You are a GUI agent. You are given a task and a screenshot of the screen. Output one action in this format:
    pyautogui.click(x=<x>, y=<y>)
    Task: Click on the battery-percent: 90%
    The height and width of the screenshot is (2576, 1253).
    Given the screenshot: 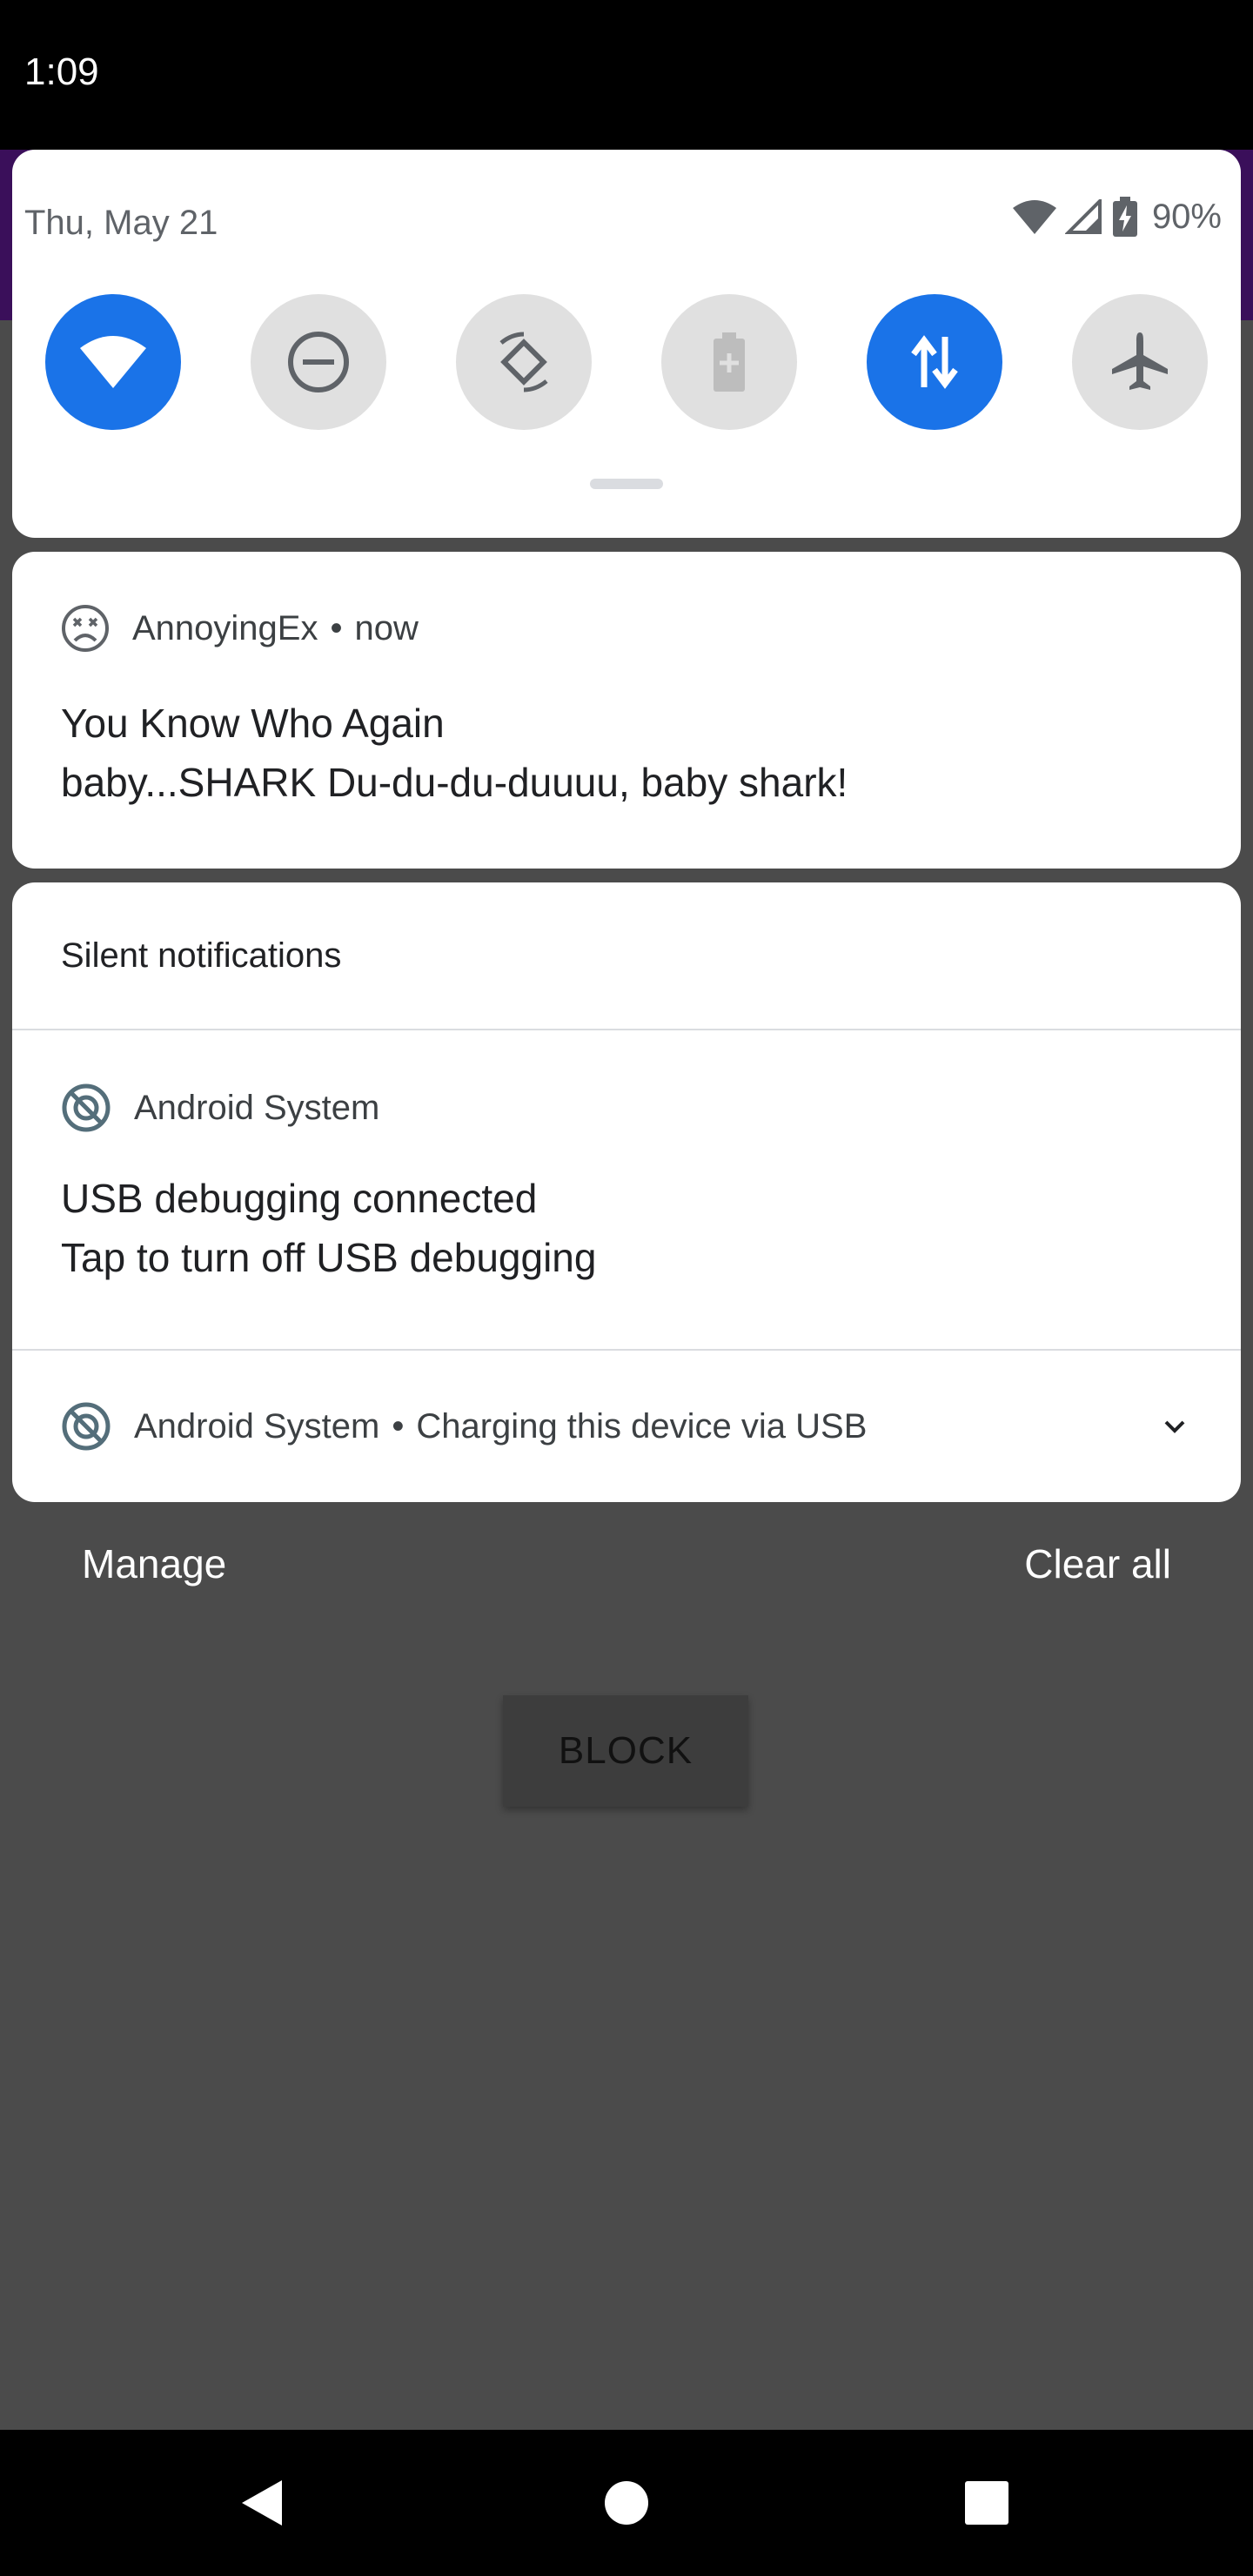 What is the action you would take?
    pyautogui.click(x=1186, y=216)
    